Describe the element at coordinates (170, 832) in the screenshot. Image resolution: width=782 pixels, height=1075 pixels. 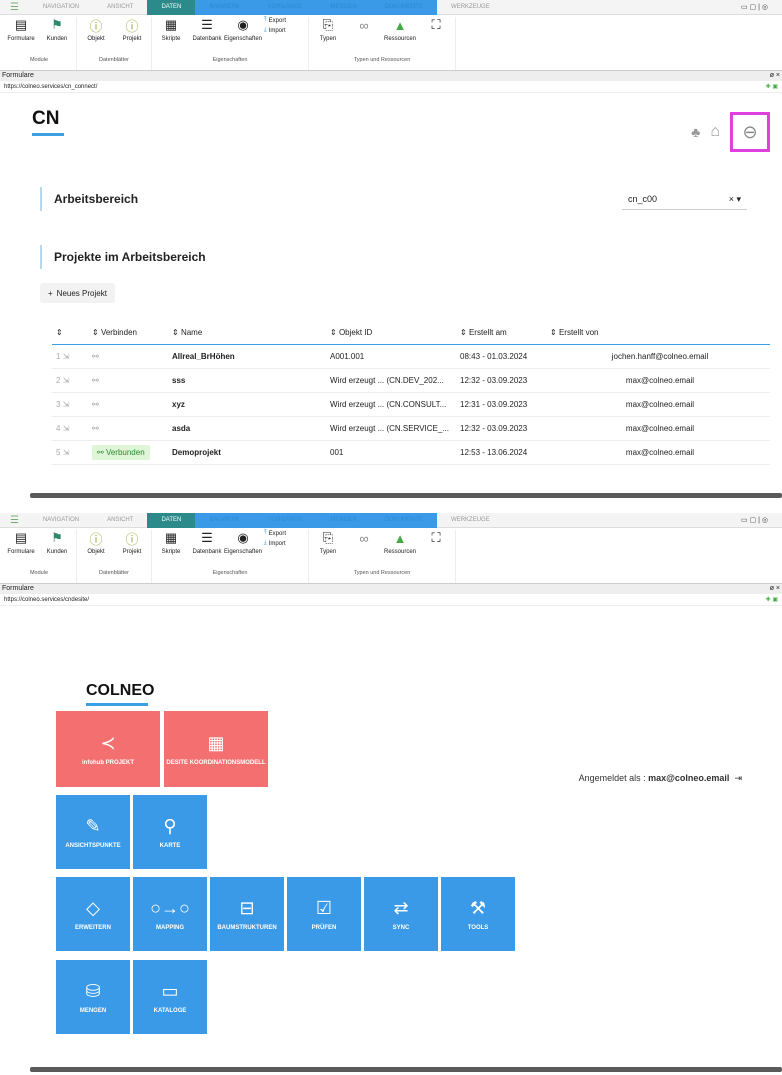
I see `tile-karte: ⚲ KARTE` at that location.